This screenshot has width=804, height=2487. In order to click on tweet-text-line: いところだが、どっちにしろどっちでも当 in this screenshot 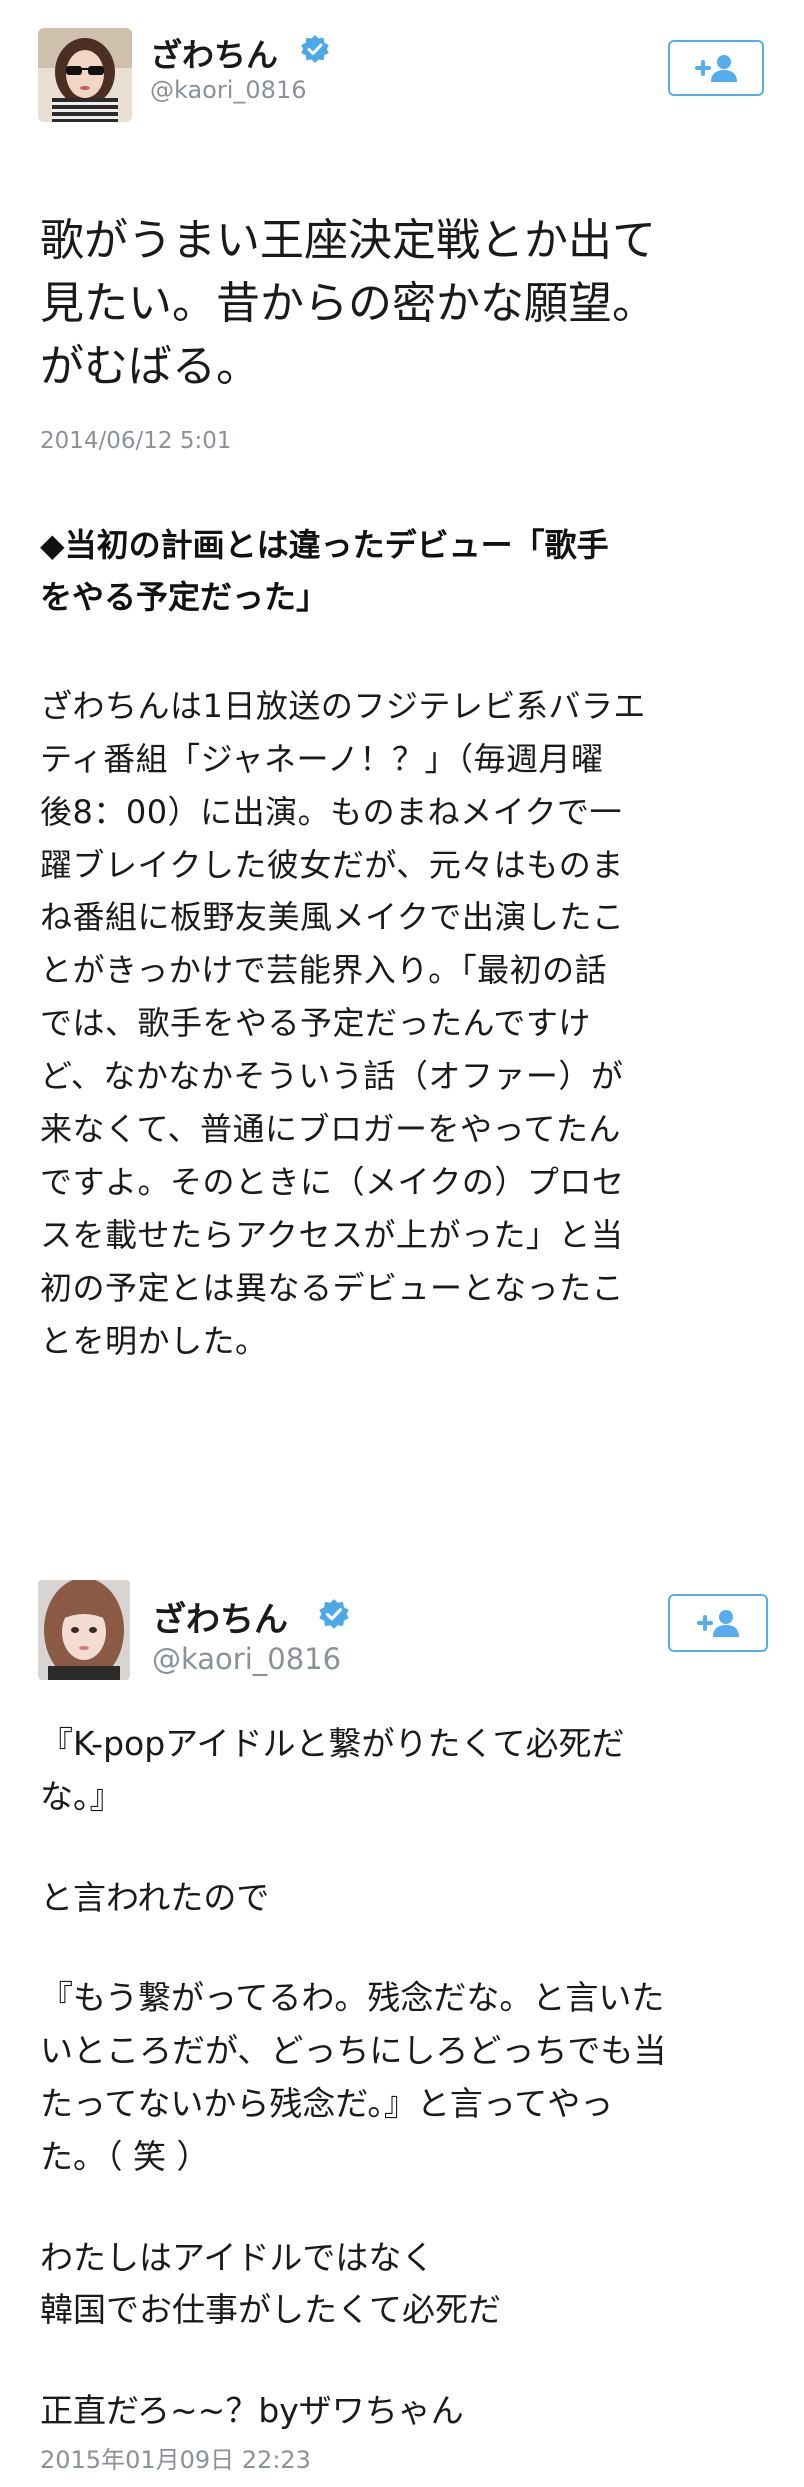, I will do `click(353, 2051)`.